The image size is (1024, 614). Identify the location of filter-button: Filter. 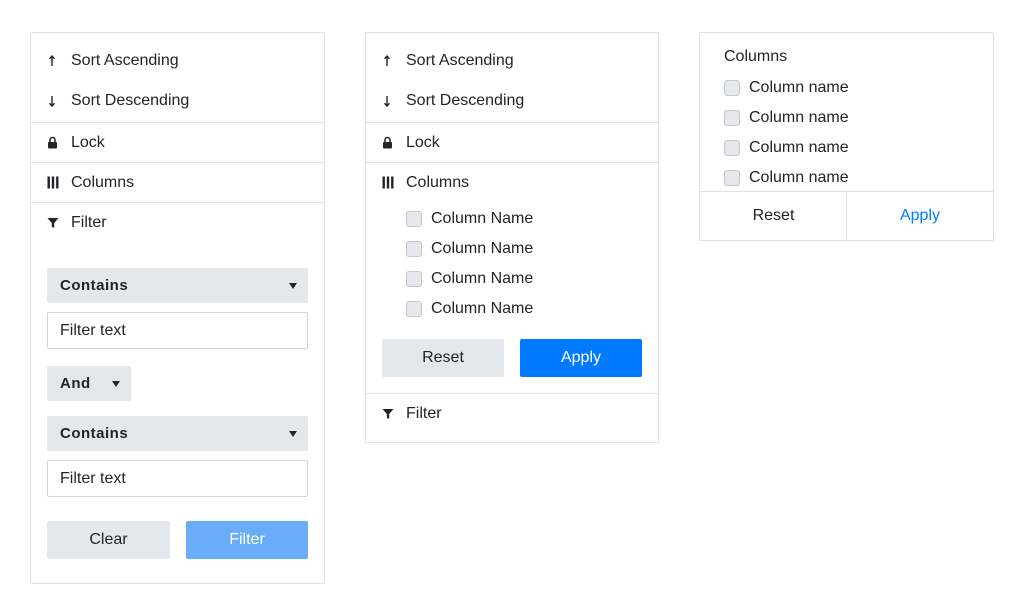
(247, 540).